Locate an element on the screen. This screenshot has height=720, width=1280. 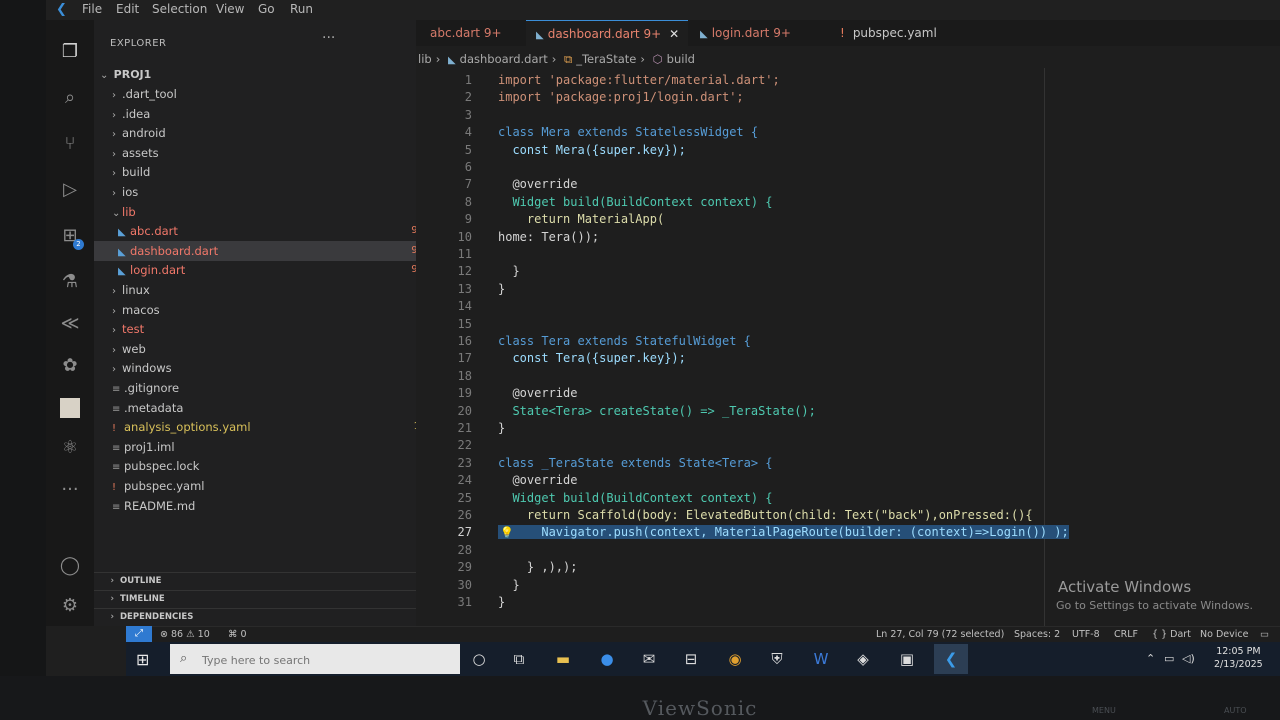
breadcrumb-method: build is located at coordinates (681, 59).